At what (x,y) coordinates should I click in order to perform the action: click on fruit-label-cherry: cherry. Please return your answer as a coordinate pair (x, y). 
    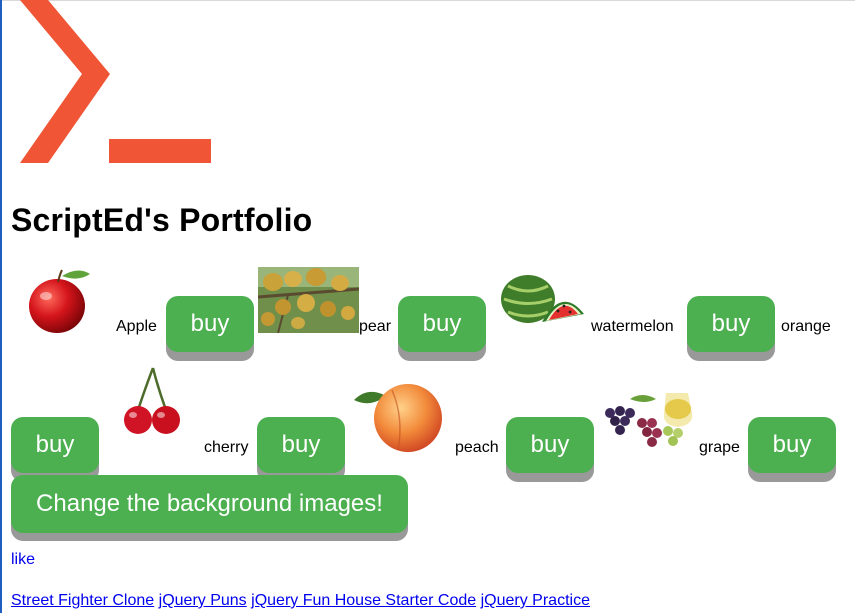
    Looking at the image, I should click on (226, 447).